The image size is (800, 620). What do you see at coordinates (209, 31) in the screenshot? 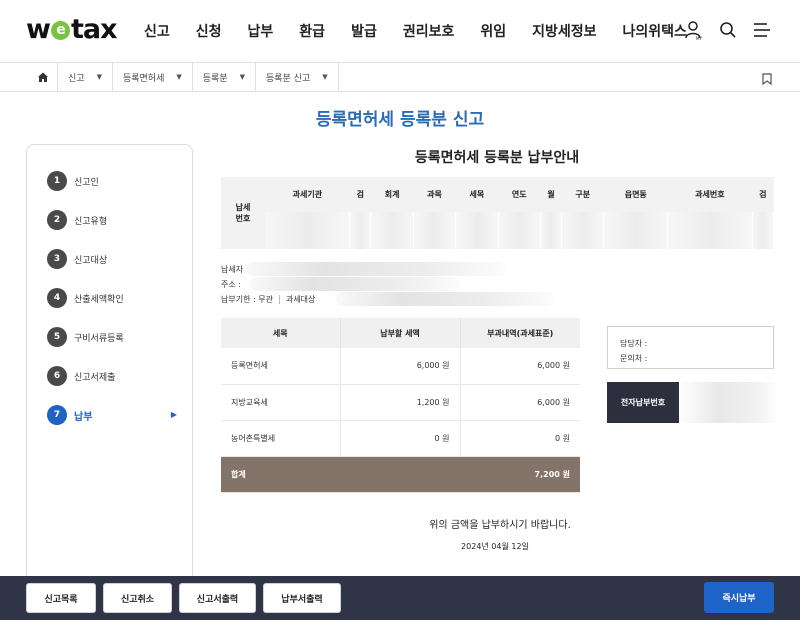
I see `nav-item-apply: 신청` at bounding box center [209, 31].